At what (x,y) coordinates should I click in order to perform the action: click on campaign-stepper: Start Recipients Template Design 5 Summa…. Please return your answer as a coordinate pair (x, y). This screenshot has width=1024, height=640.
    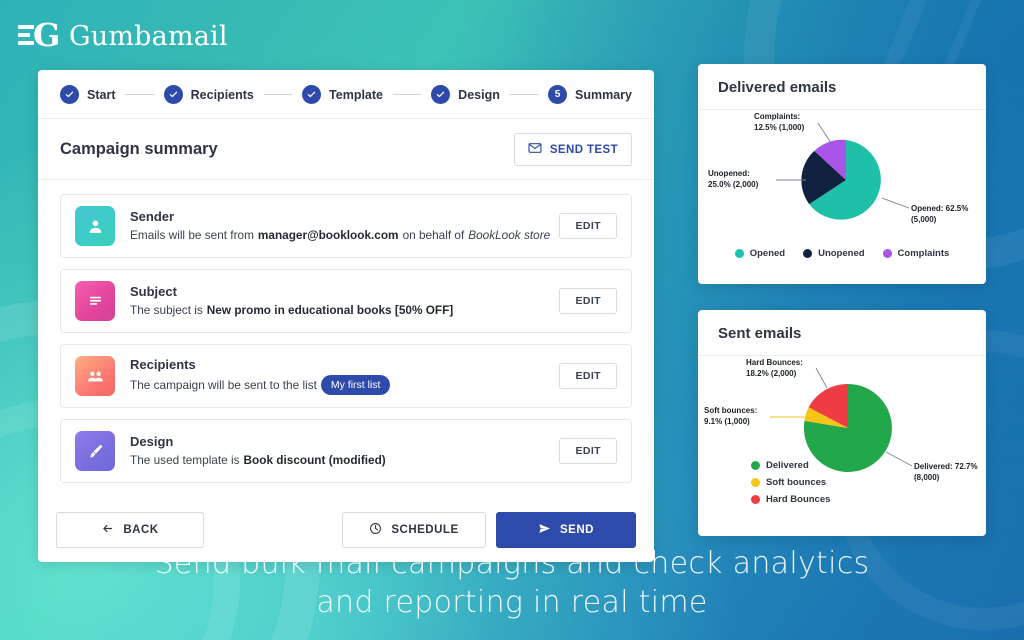
    Looking at the image, I should click on (346, 94).